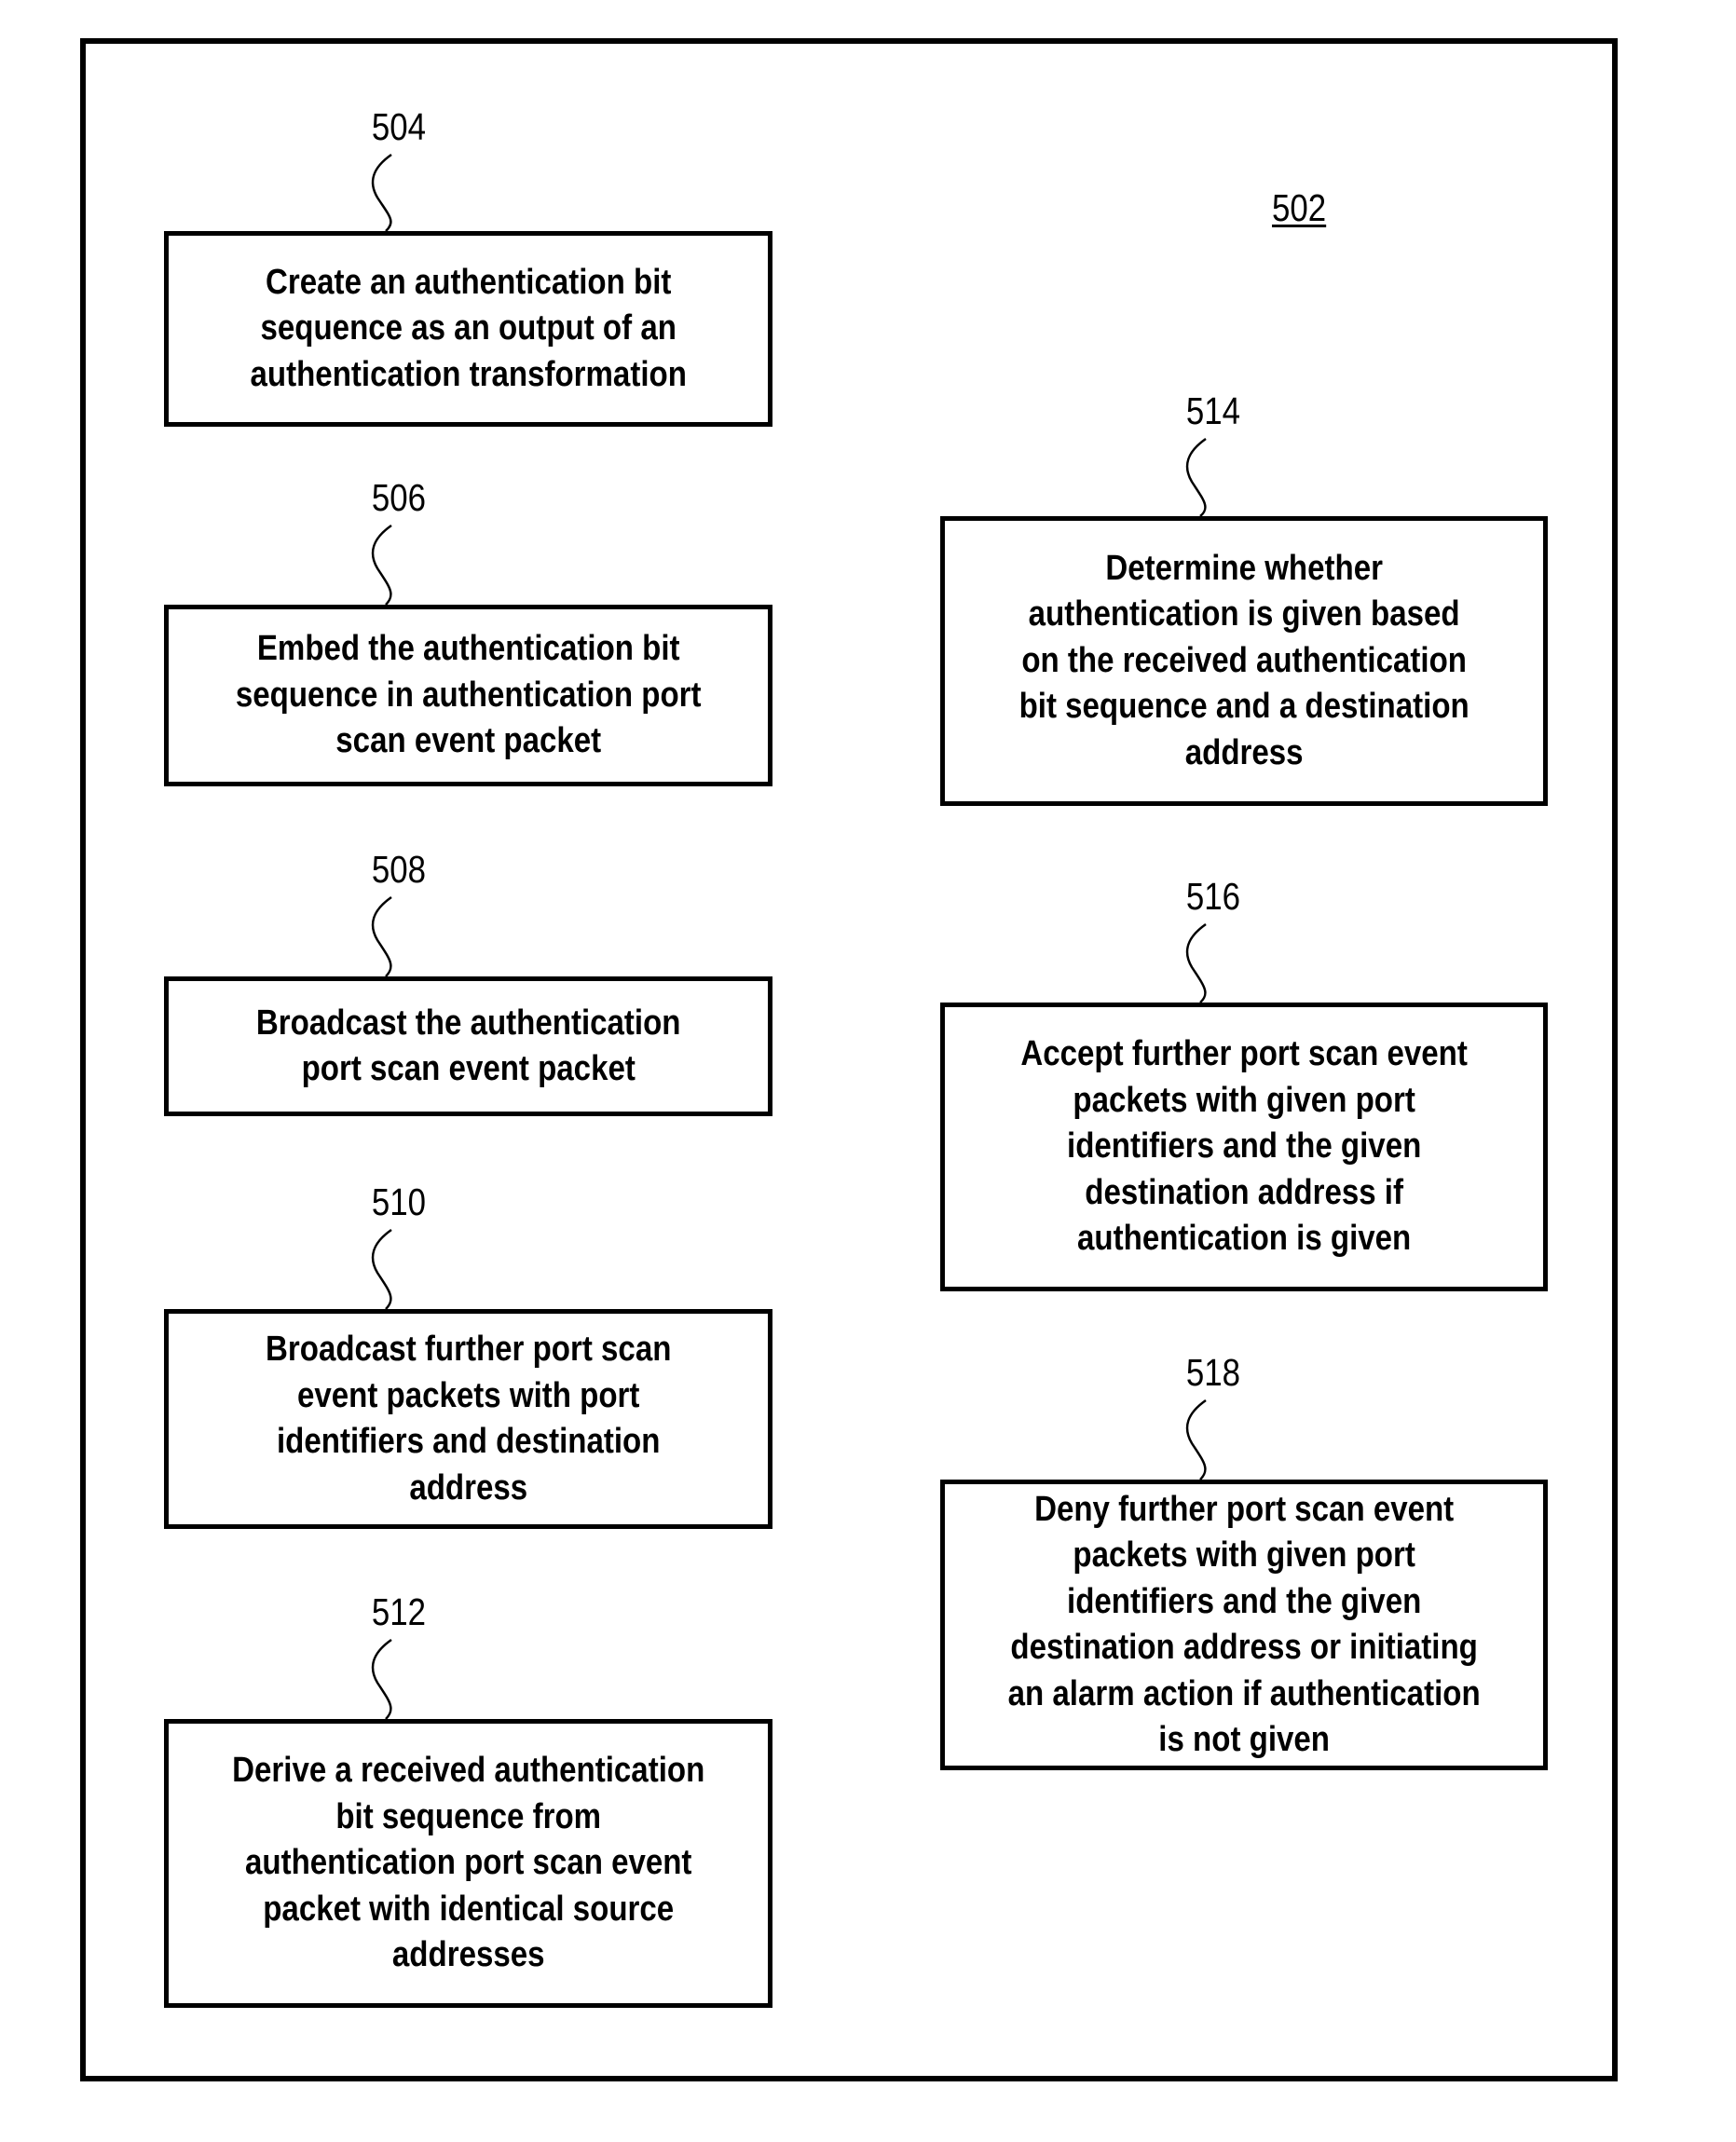  Describe the element at coordinates (1213, 896) in the screenshot. I see `ref-number-516: 516` at that location.